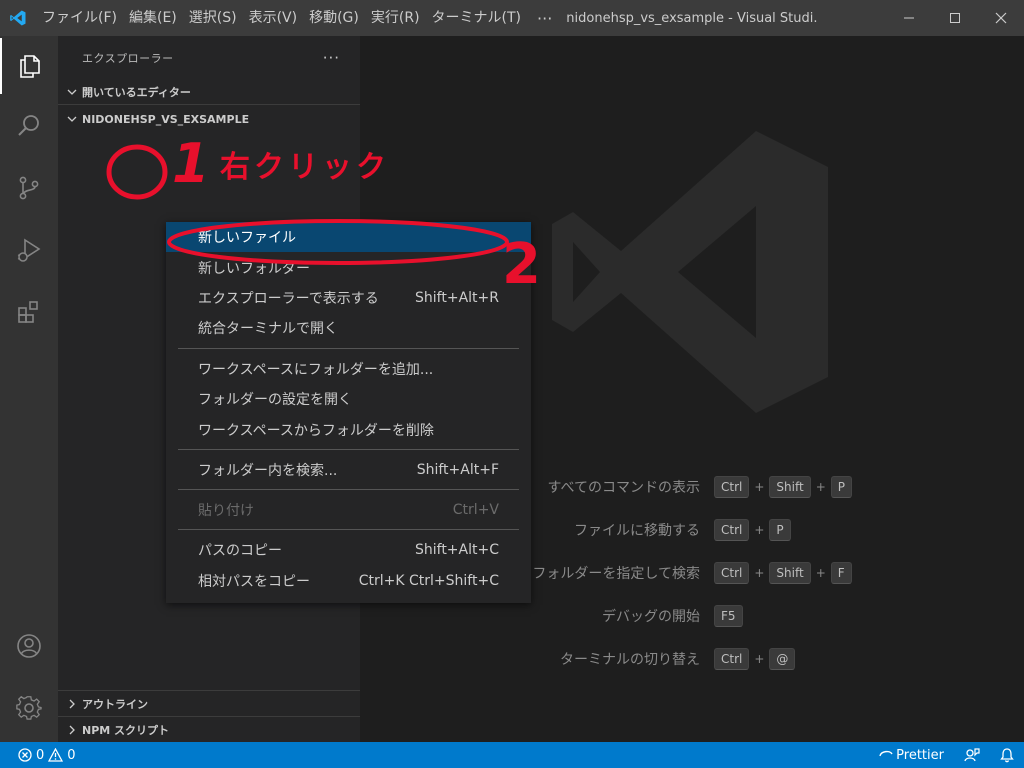  I want to click on menu-more-button: ···, so click(544, 18).